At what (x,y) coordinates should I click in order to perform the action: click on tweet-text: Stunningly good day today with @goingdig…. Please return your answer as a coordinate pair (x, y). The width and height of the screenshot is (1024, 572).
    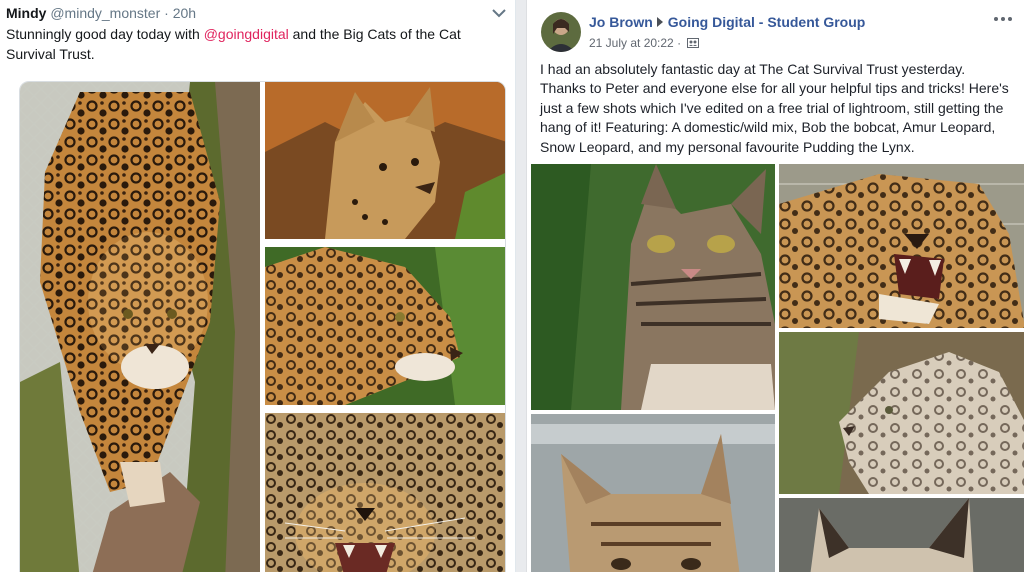
    Looking at the image, I should click on (254, 44).